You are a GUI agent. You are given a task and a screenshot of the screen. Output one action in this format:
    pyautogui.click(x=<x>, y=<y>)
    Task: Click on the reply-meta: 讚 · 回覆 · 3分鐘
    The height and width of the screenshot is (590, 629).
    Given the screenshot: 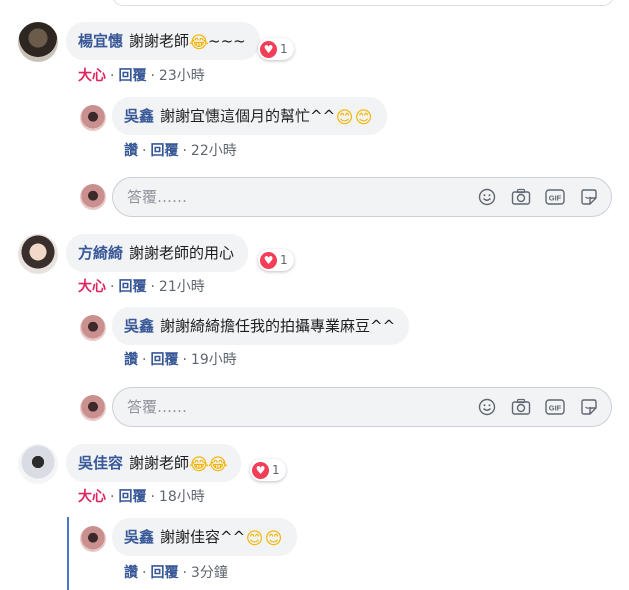 What is the action you would take?
    pyautogui.click(x=176, y=573)
    